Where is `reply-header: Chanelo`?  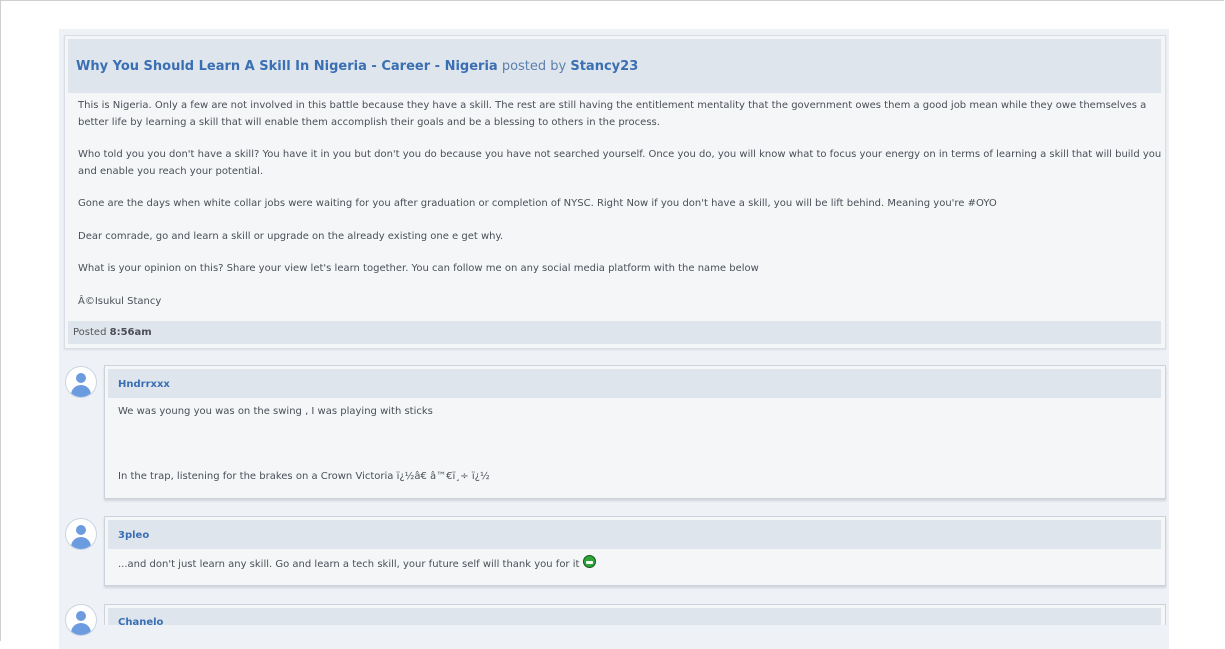
reply-header: Chanelo is located at coordinates (634, 618).